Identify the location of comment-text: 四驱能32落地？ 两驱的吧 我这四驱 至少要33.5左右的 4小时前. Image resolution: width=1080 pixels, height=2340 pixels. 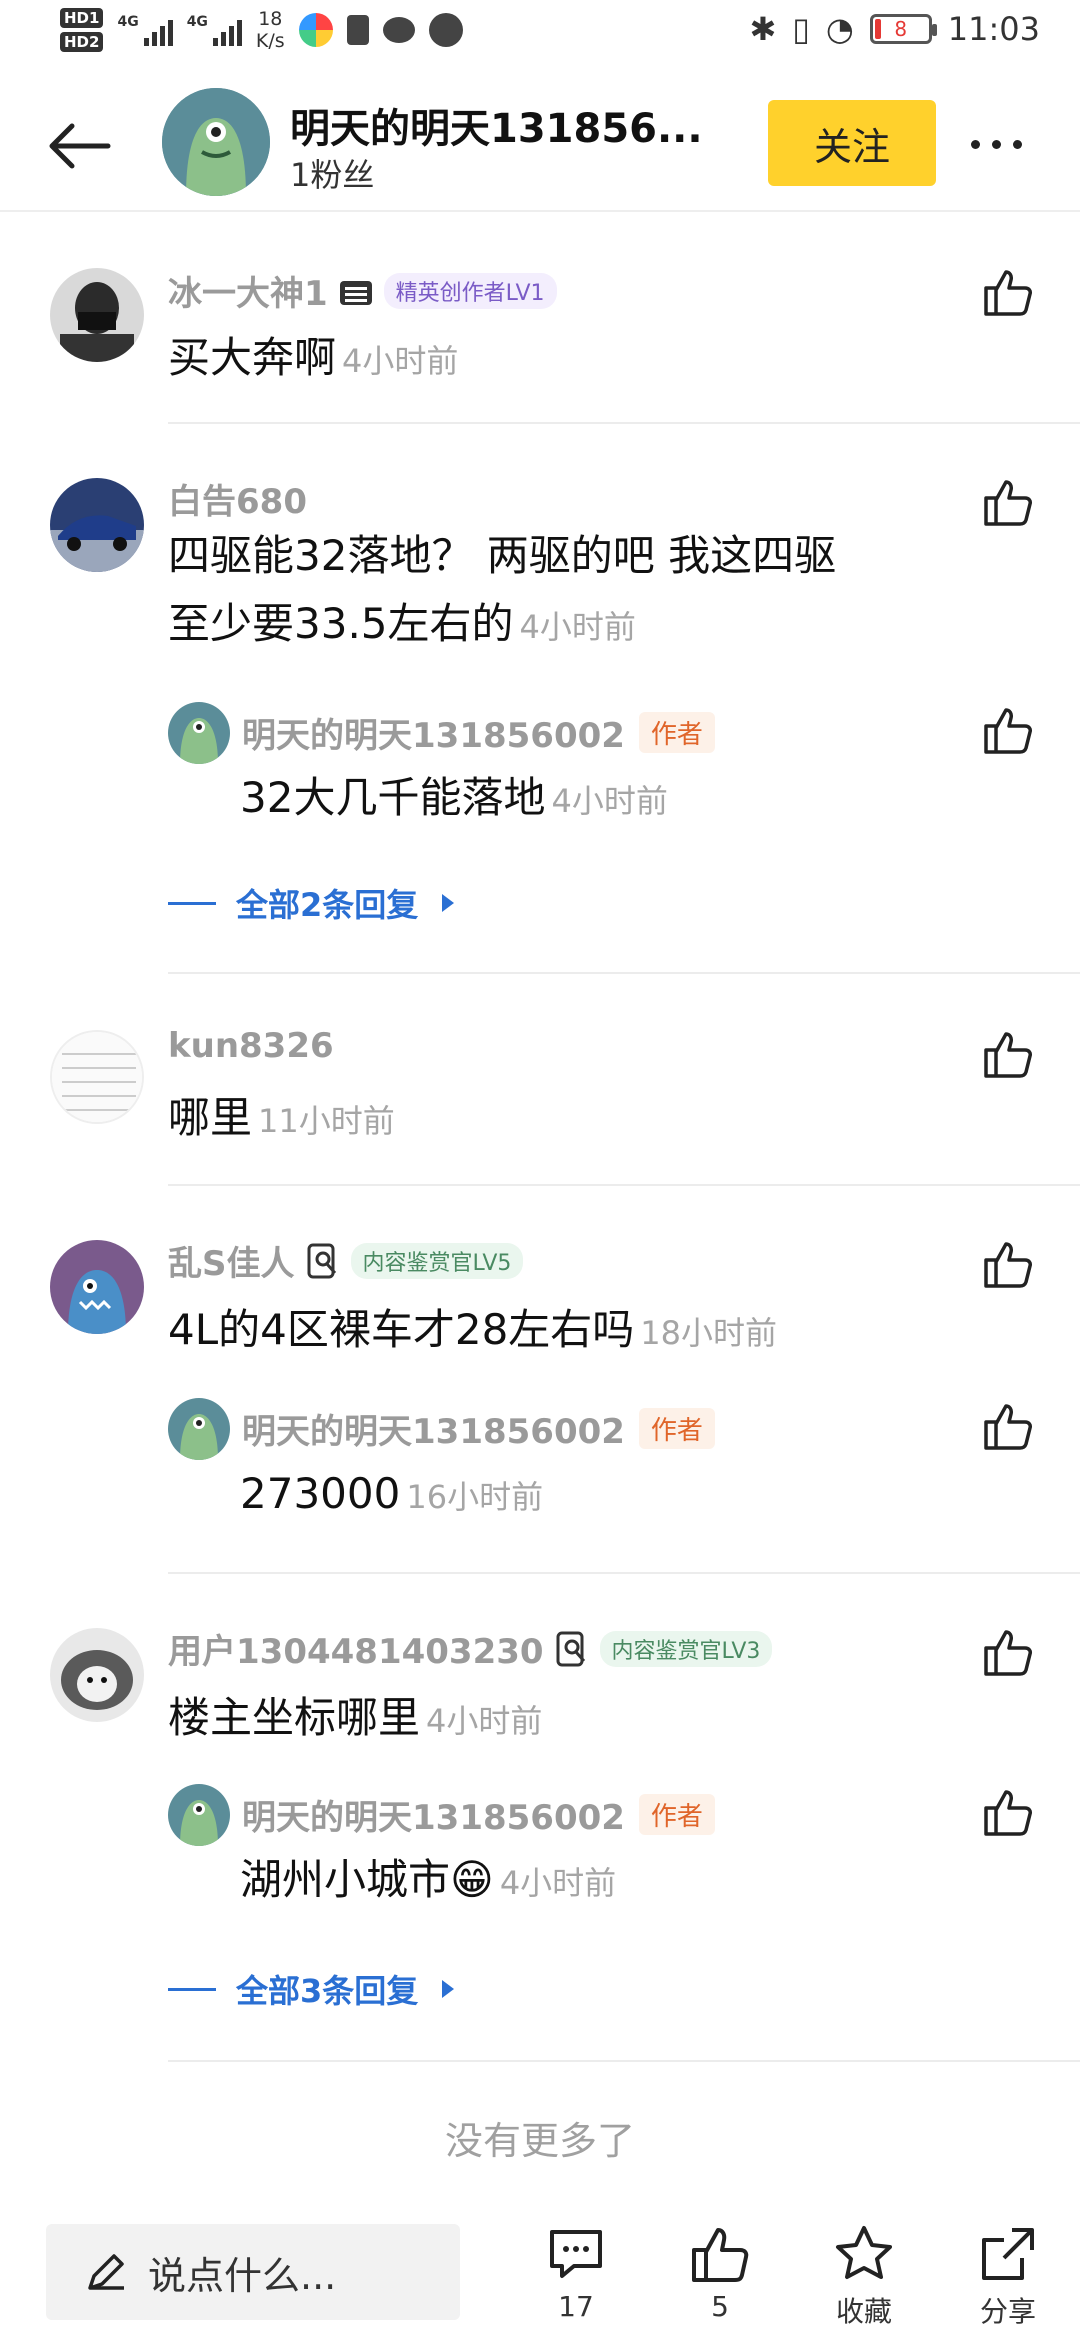
(558, 591).